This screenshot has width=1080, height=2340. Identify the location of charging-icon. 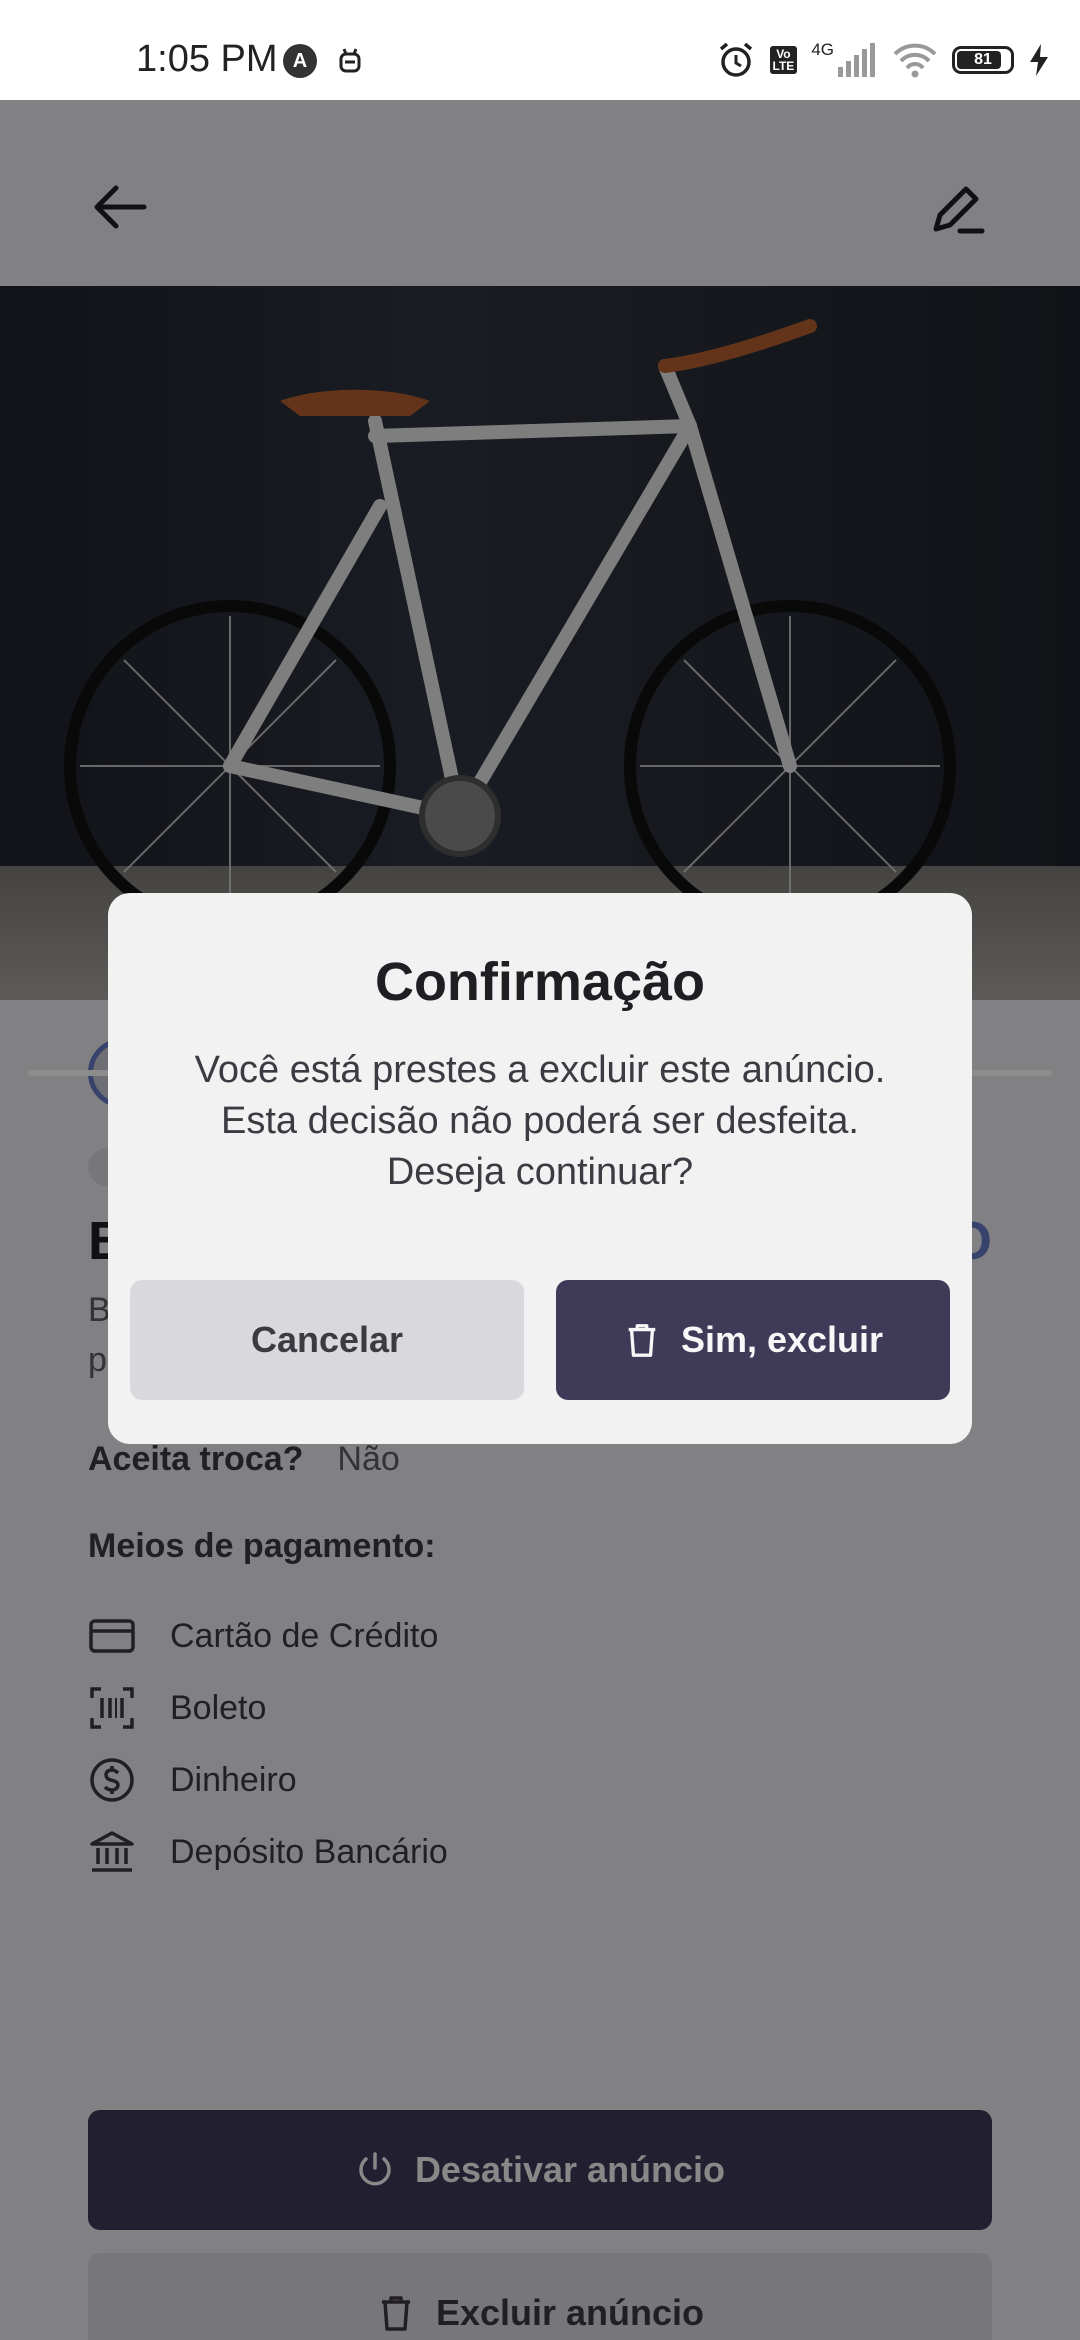
(1039, 60).